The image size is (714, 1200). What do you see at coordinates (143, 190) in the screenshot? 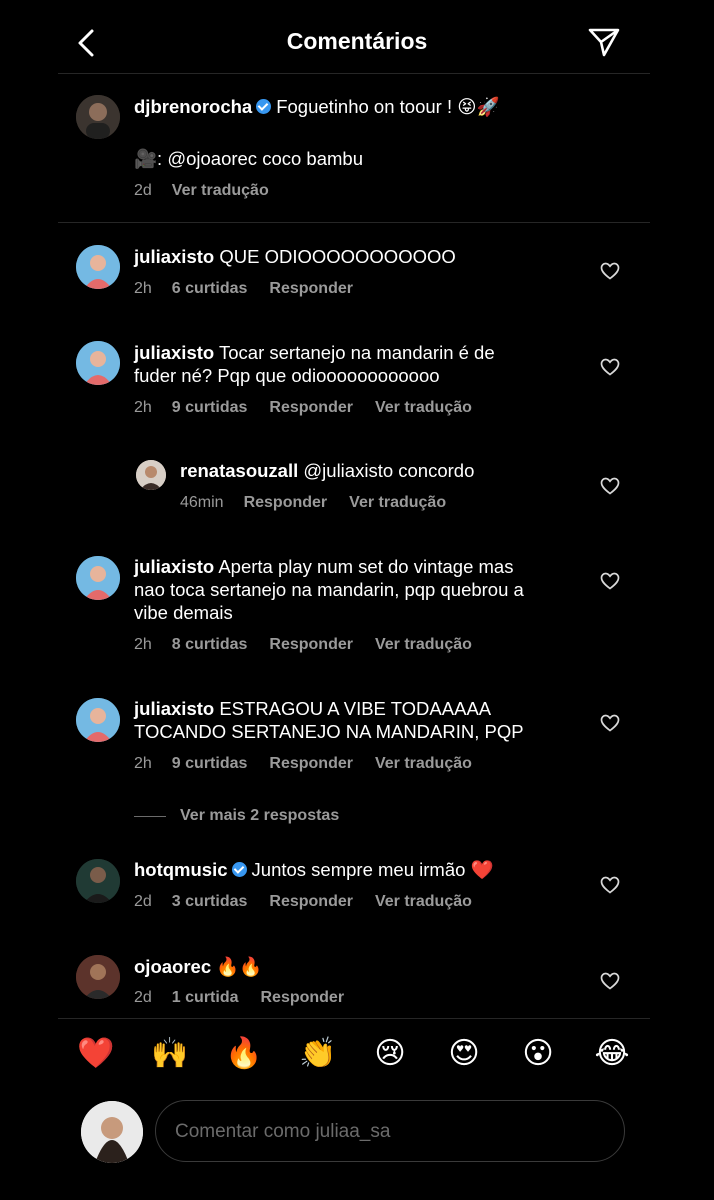
I see `caption-time: 2d` at bounding box center [143, 190].